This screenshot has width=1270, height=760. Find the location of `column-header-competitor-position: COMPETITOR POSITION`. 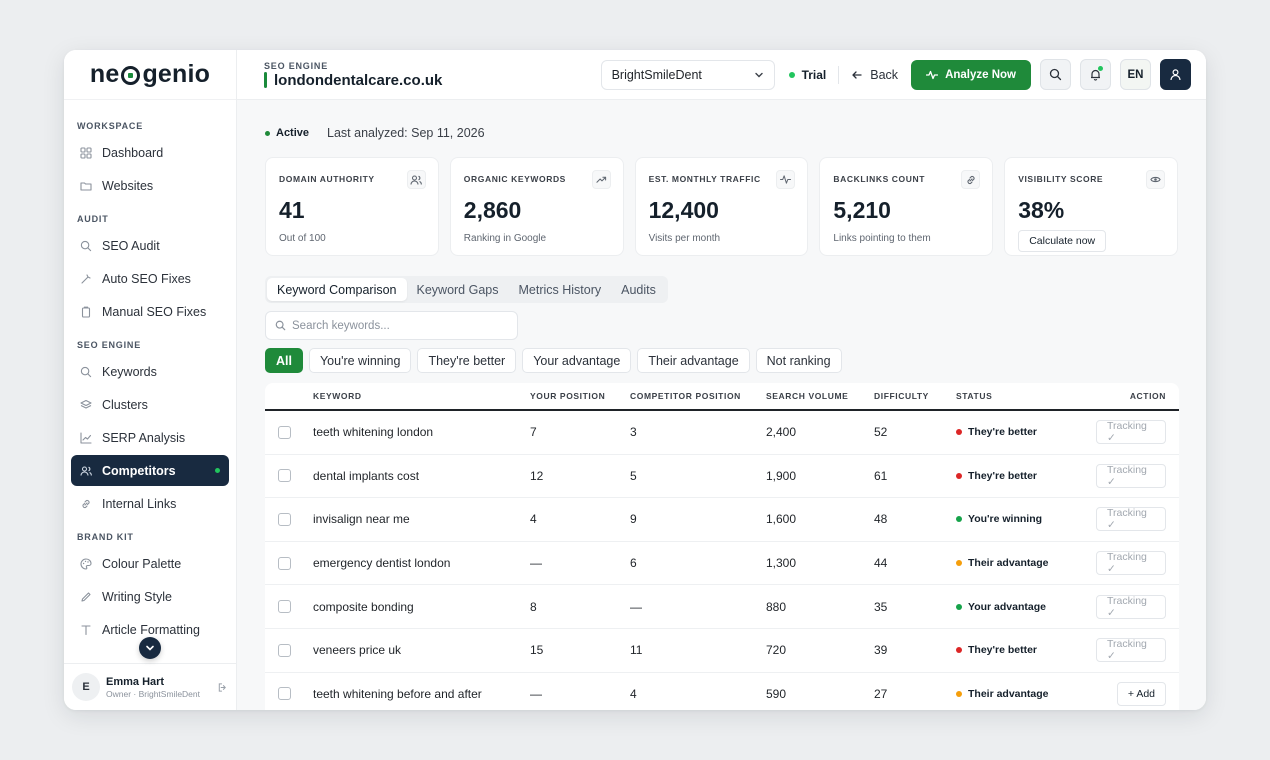

column-header-competitor-position: COMPETITOR POSITION is located at coordinates (698, 396).